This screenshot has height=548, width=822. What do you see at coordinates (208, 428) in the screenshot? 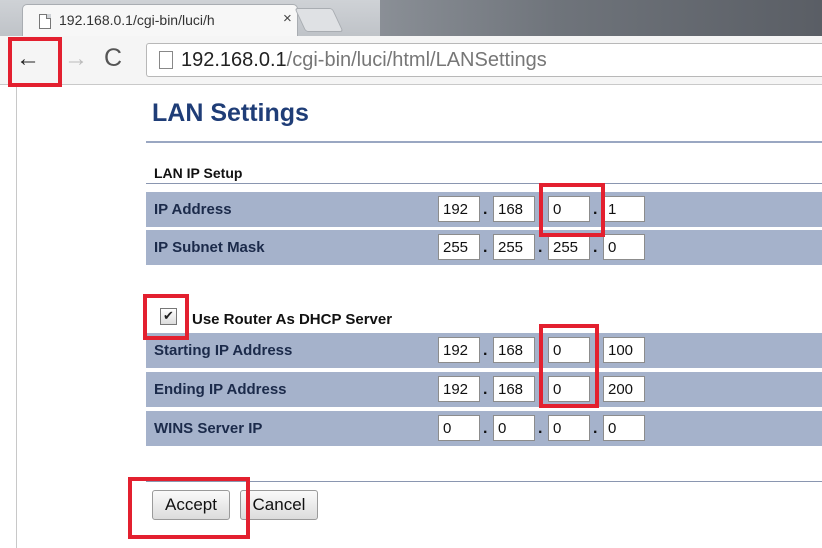
I see `row-label: WINS Server IP` at bounding box center [208, 428].